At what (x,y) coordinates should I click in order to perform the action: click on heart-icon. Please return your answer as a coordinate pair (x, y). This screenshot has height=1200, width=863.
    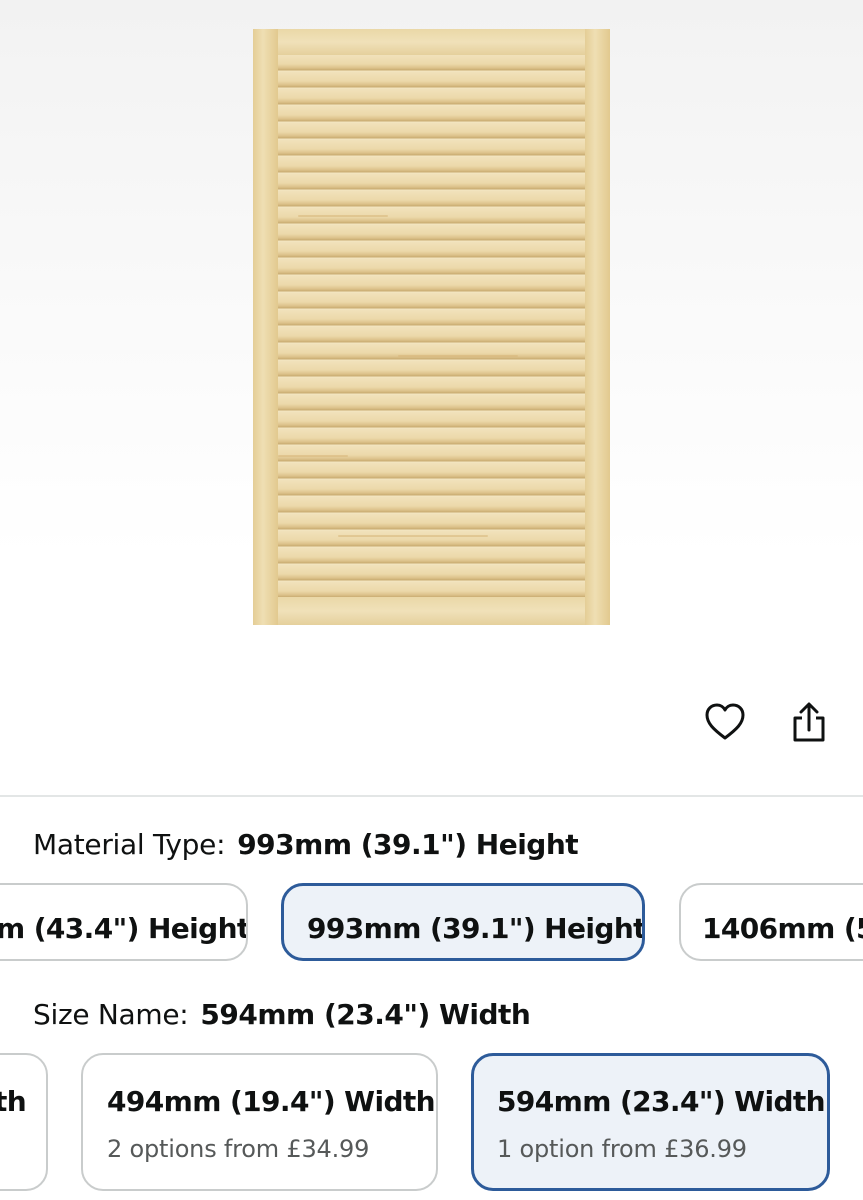
    Looking at the image, I should click on (725, 722).